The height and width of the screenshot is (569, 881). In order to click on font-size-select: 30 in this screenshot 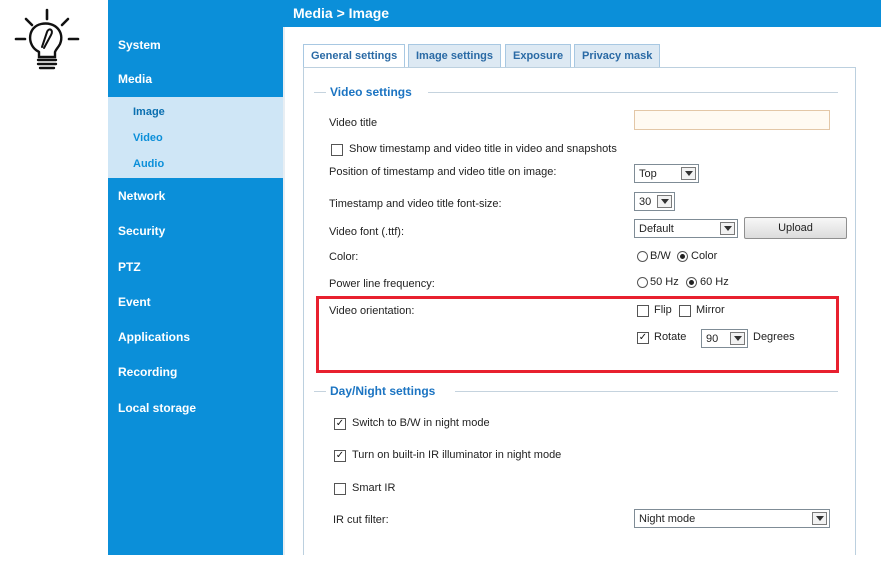, I will do `click(654, 201)`.